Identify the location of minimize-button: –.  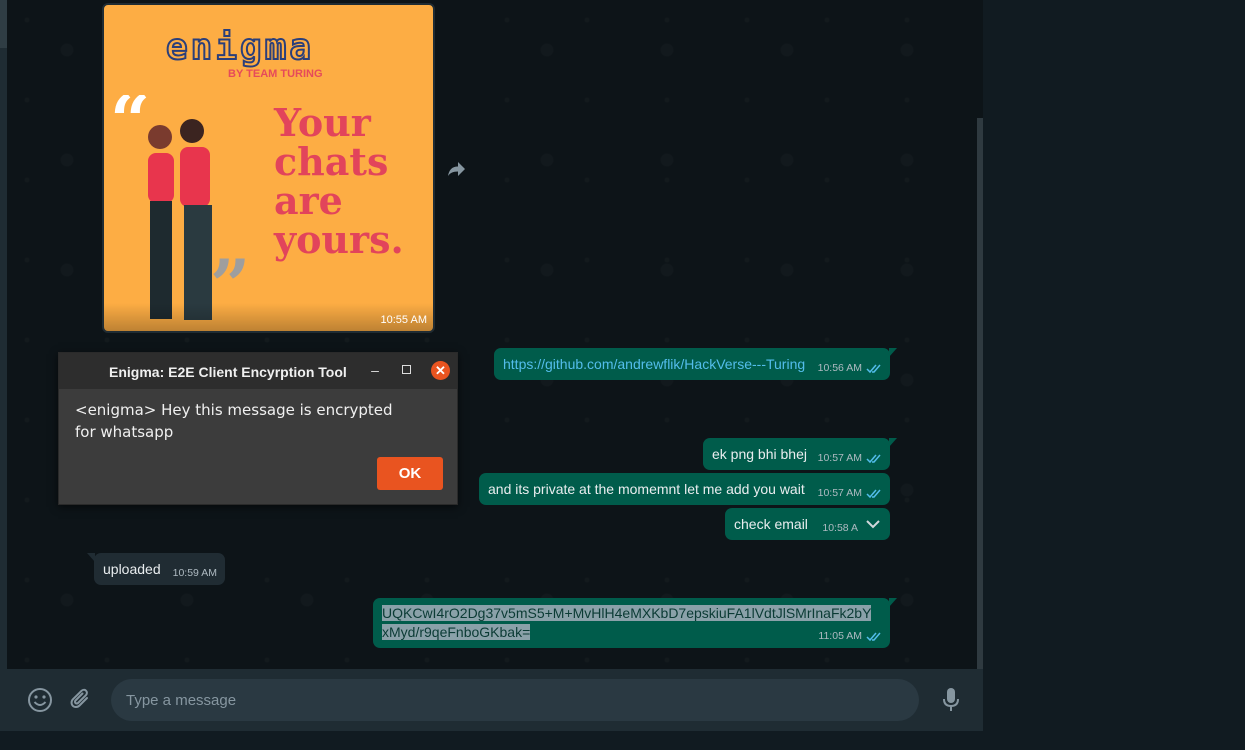
(375, 370).